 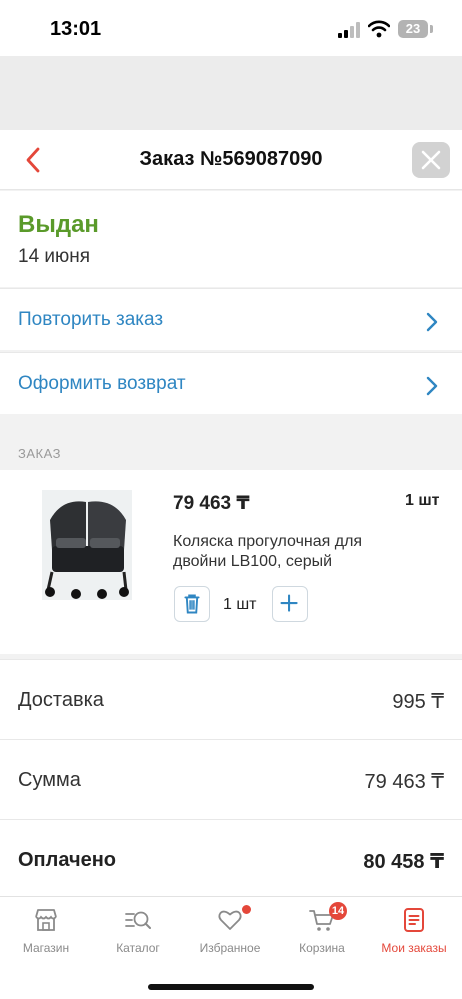 What do you see at coordinates (67, 860) in the screenshot?
I see `paid-label: Оплачено` at bounding box center [67, 860].